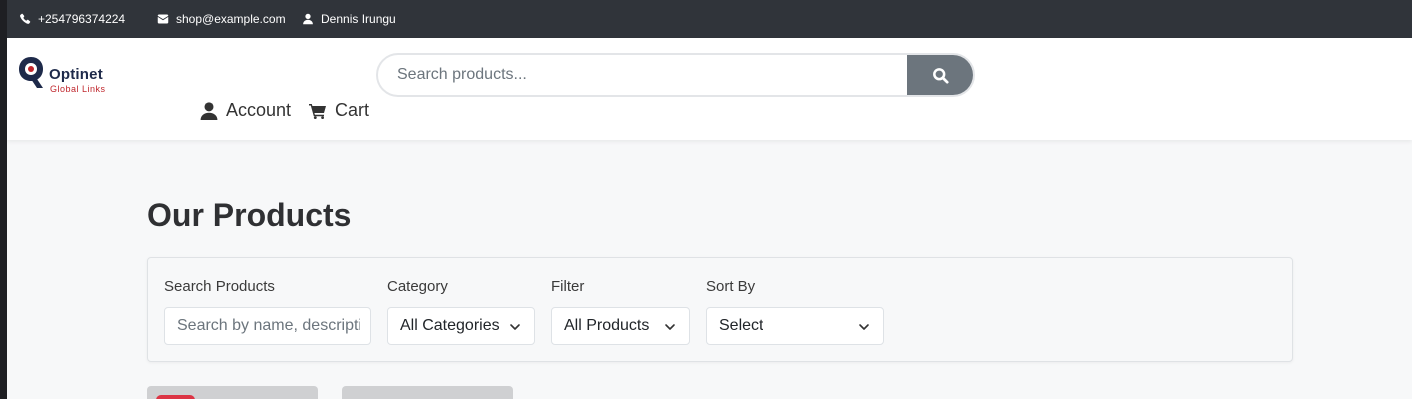 This screenshot has width=1412, height=399. I want to click on header-search-input, so click(642, 75).